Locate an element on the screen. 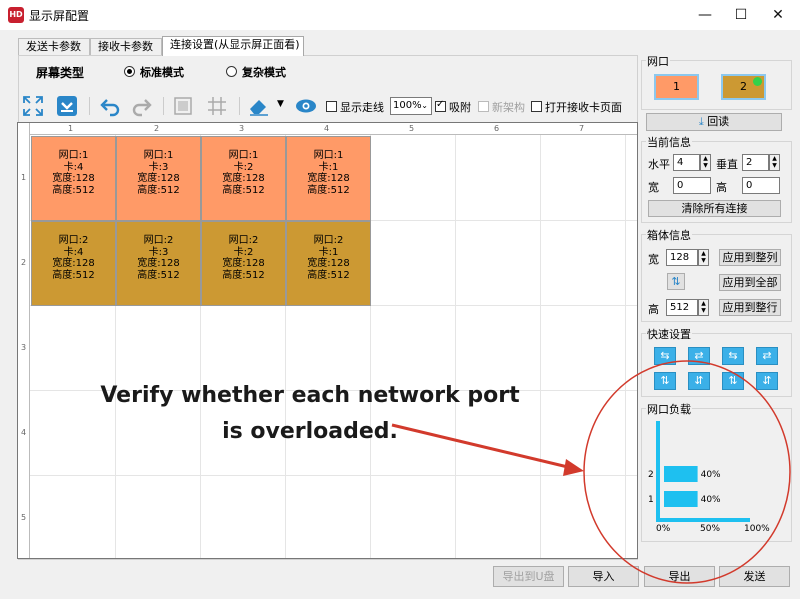 The width and height of the screenshot is (800, 599). tab-connection: 连接设置(从显示屏正面看) is located at coordinates (233, 46).